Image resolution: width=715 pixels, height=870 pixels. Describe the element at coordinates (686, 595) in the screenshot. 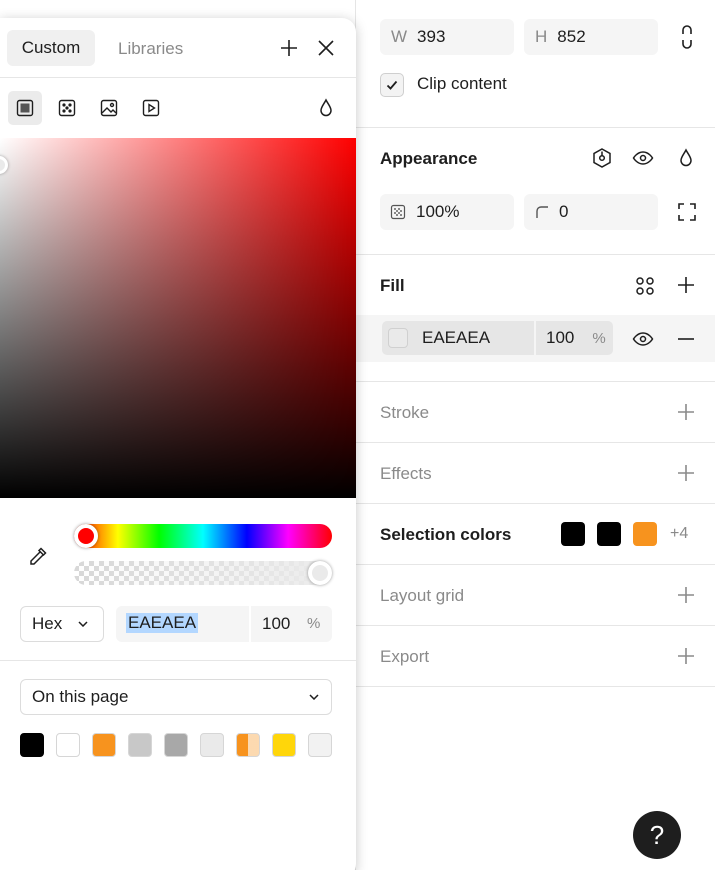

I see `add-layout-grid-icon` at that location.